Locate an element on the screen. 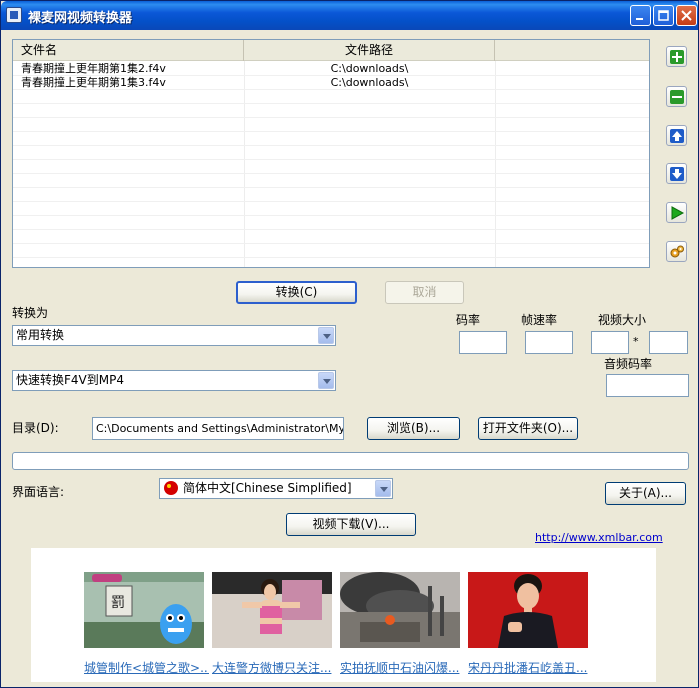 The height and width of the screenshot is (688, 699). minimize-button is located at coordinates (640, 15).